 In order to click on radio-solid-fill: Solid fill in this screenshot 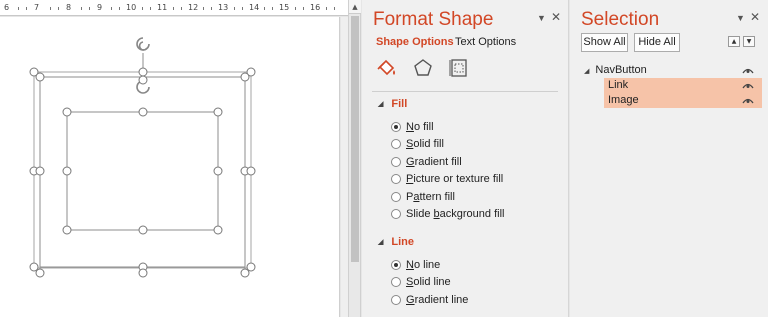, I will do `click(417, 144)`.